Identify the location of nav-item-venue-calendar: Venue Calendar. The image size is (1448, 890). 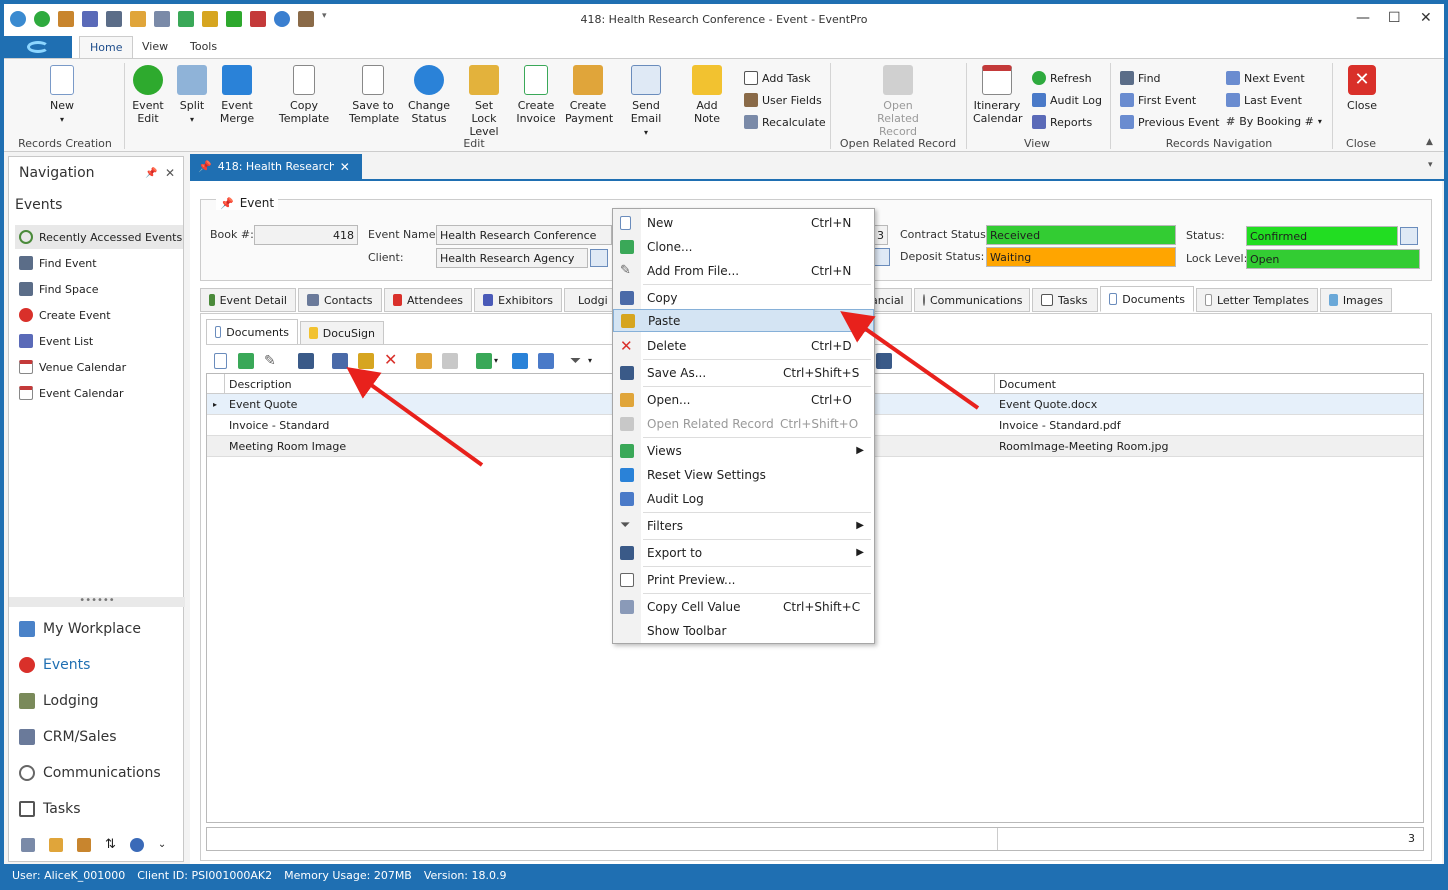
(99, 367).